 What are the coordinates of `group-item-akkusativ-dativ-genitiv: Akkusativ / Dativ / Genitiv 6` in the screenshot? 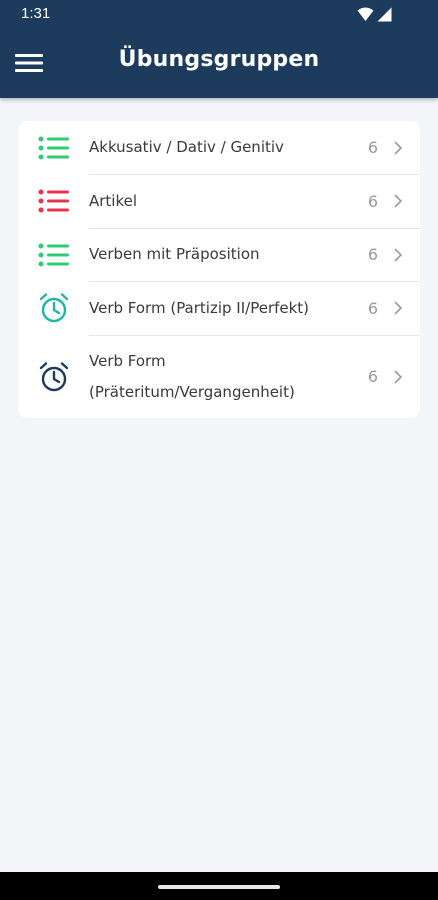 It's located at (219, 147).